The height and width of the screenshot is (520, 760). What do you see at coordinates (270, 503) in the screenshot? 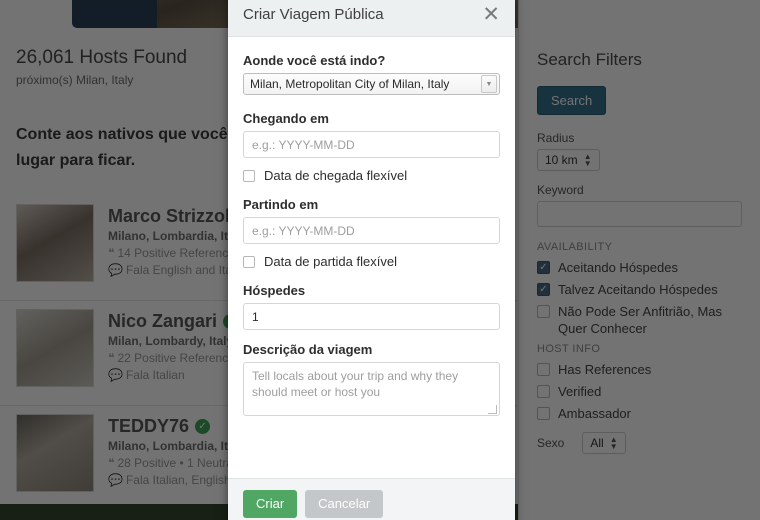
I see `create-button: Criar` at bounding box center [270, 503].